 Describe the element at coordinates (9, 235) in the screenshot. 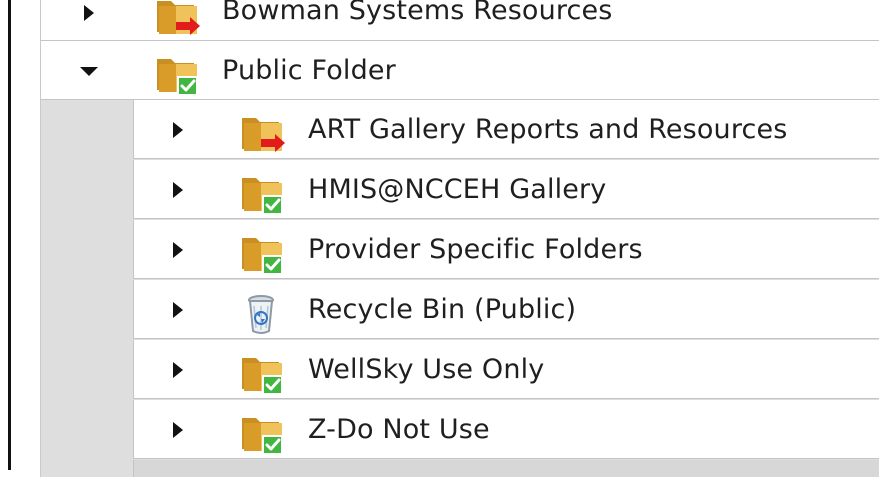

I see `left-border` at that location.